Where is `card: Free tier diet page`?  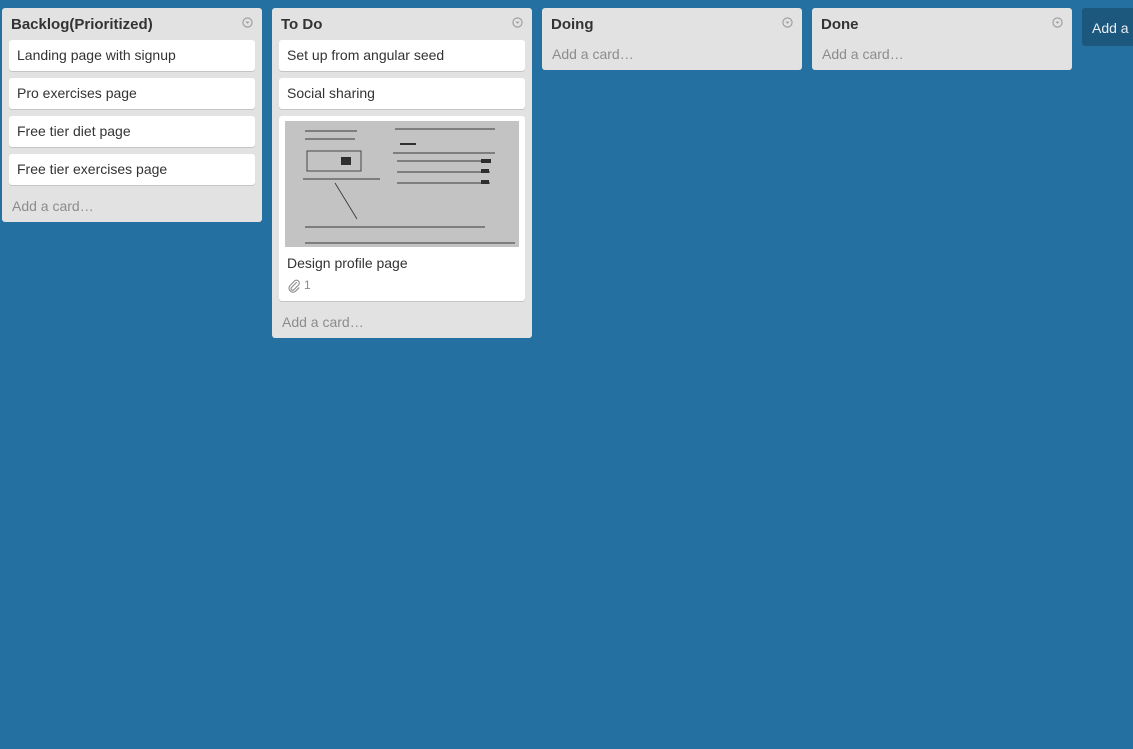 card: Free tier diet page is located at coordinates (132, 131).